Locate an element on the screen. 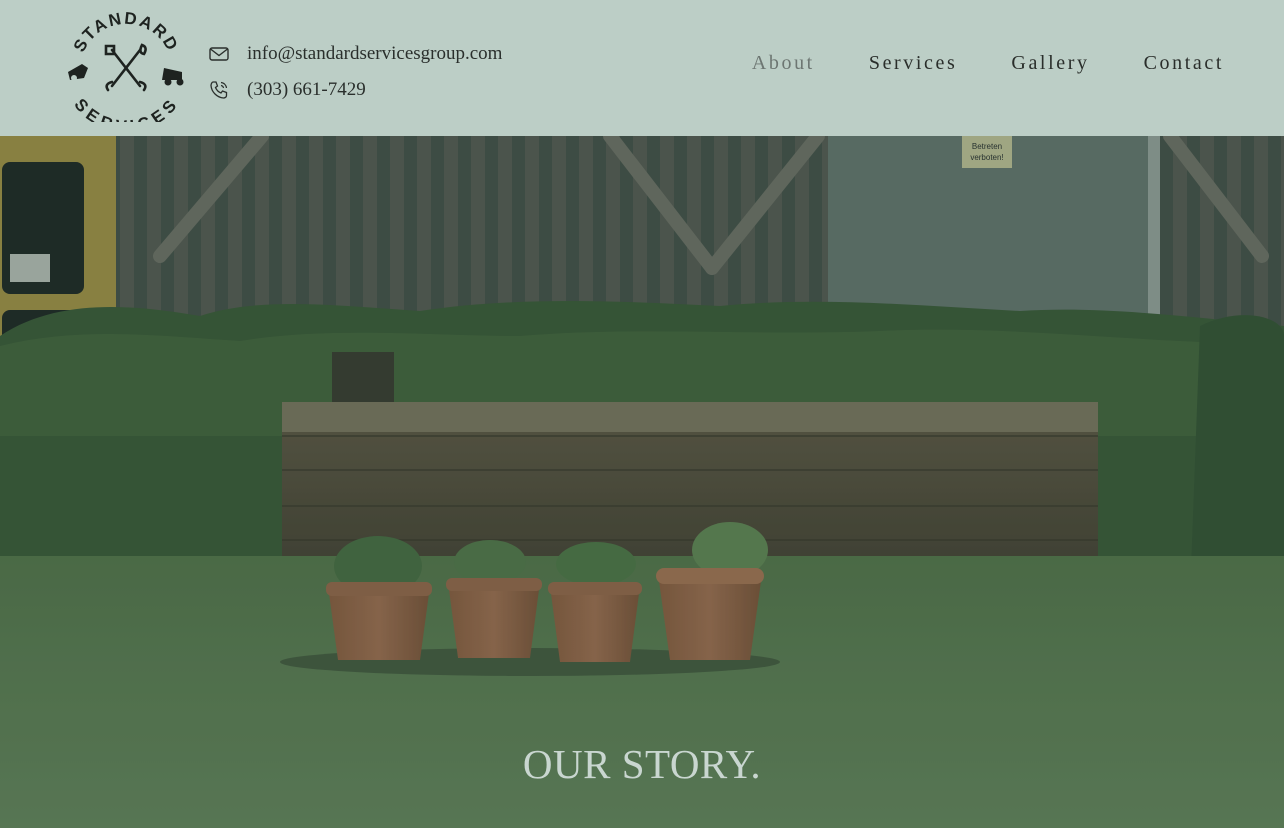 The width and height of the screenshot is (1284, 828). nav-services: Services is located at coordinates (913, 63).